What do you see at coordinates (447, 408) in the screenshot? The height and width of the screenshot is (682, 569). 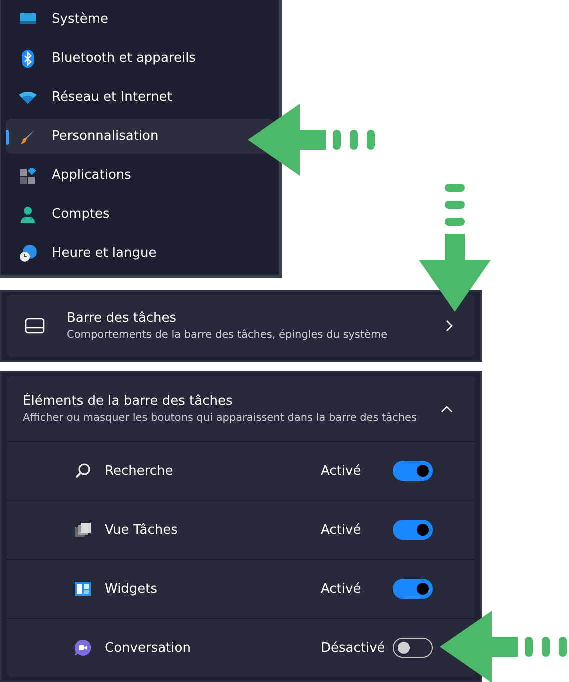 I see `chevron-up-icon` at bounding box center [447, 408].